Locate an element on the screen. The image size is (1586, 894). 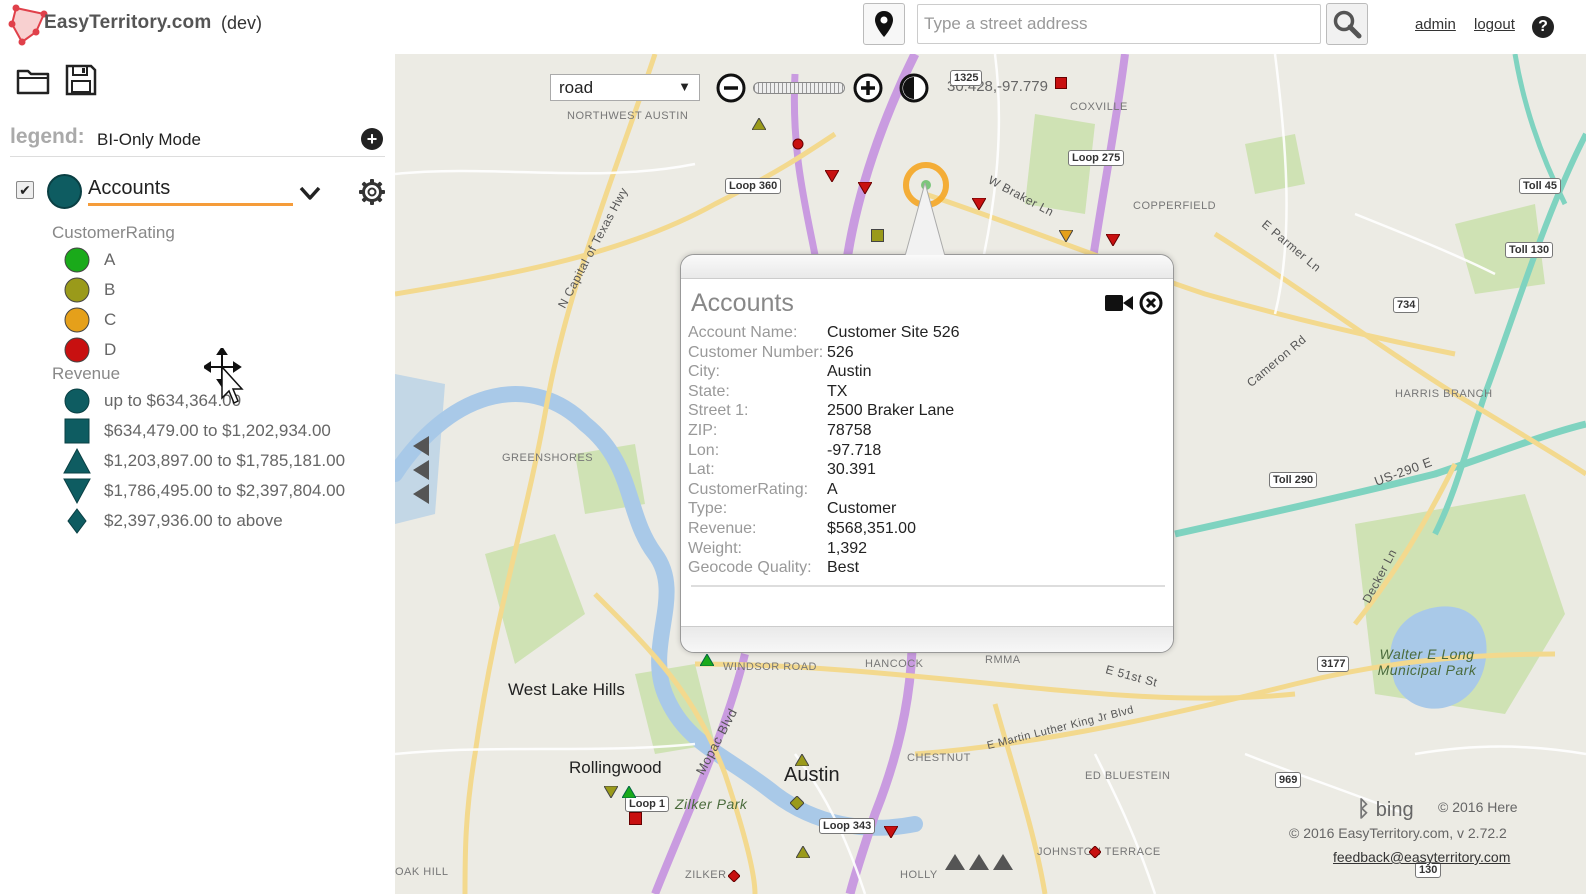
revenue-legend-item: $1,203,897.00 to $1,785,181.00 is located at coordinates (222, 461).